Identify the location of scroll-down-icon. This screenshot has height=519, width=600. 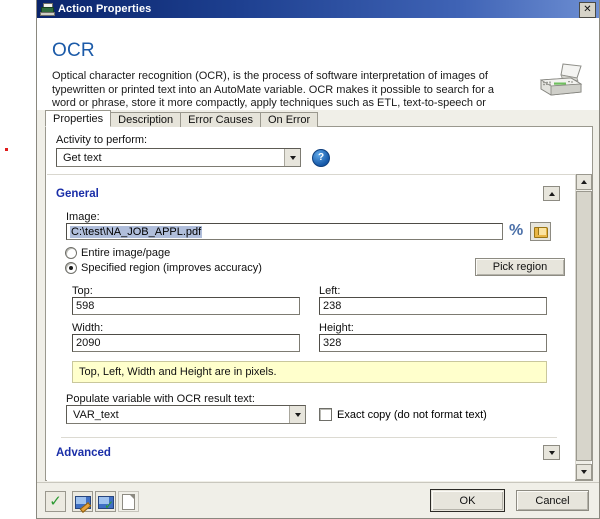
(584, 472).